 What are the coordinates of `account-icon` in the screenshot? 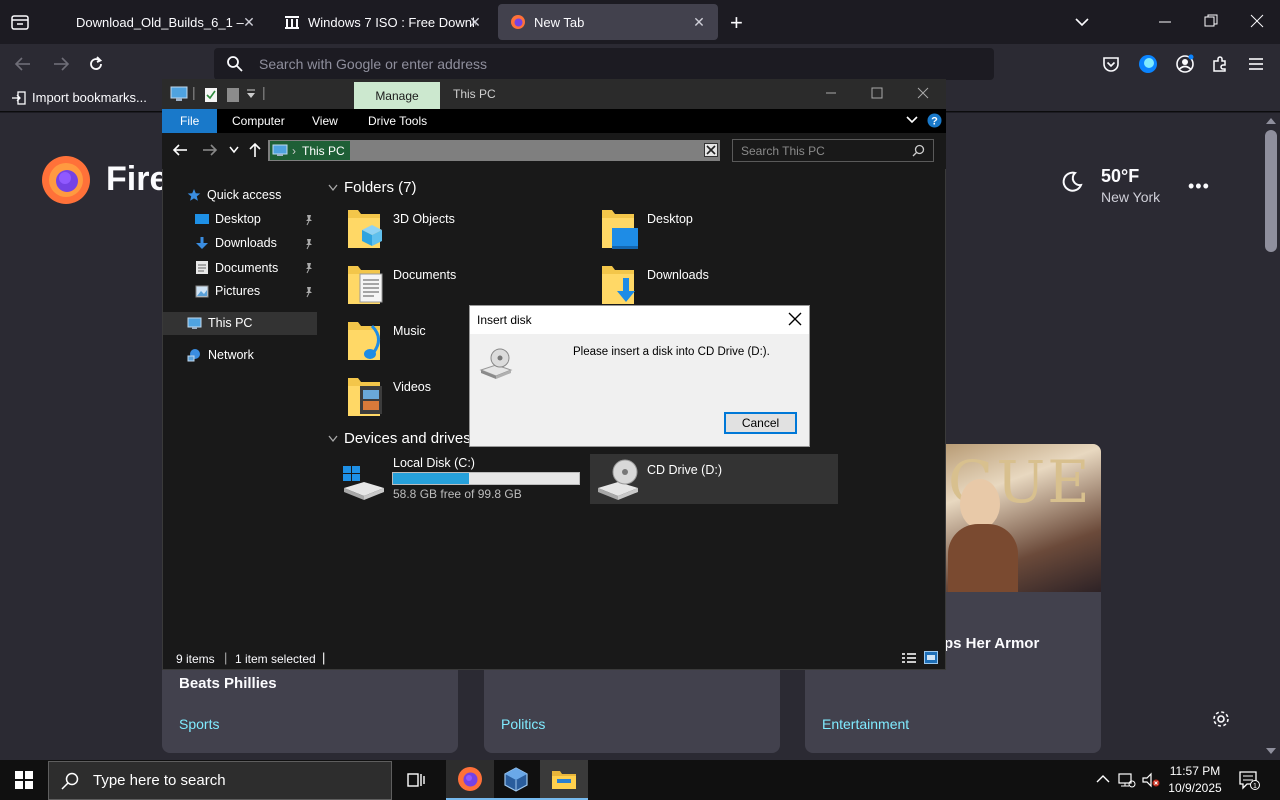 It's located at (1185, 64).